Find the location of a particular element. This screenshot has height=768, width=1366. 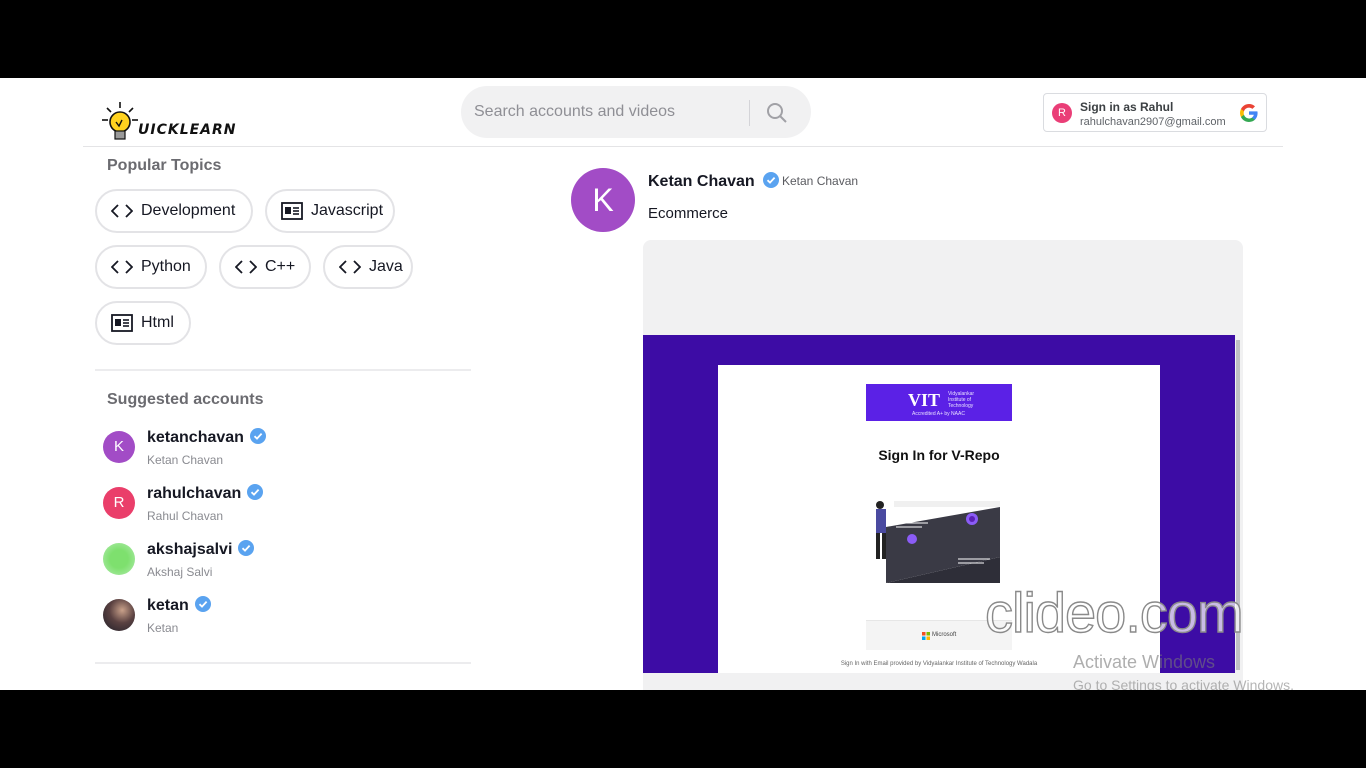

suggested-accounts-title: Suggested accounts is located at coordinates (185, 399).